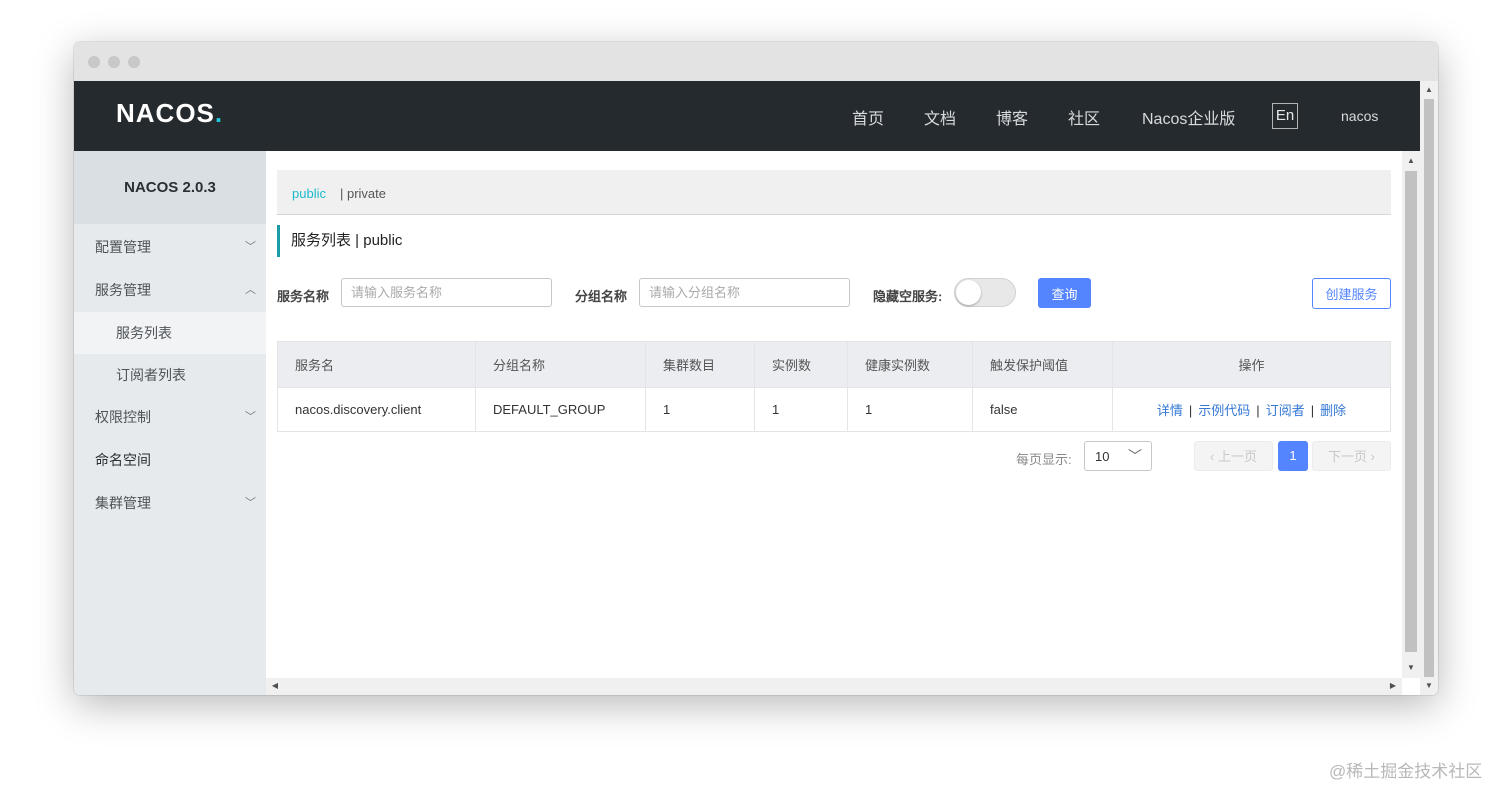 The height and width of the screenshot is (801, 1512). What do you see at coordinates (339, 241) in the screenshot?
I see `page-title: 服务列表 | public` at bounding box center [339, 241].